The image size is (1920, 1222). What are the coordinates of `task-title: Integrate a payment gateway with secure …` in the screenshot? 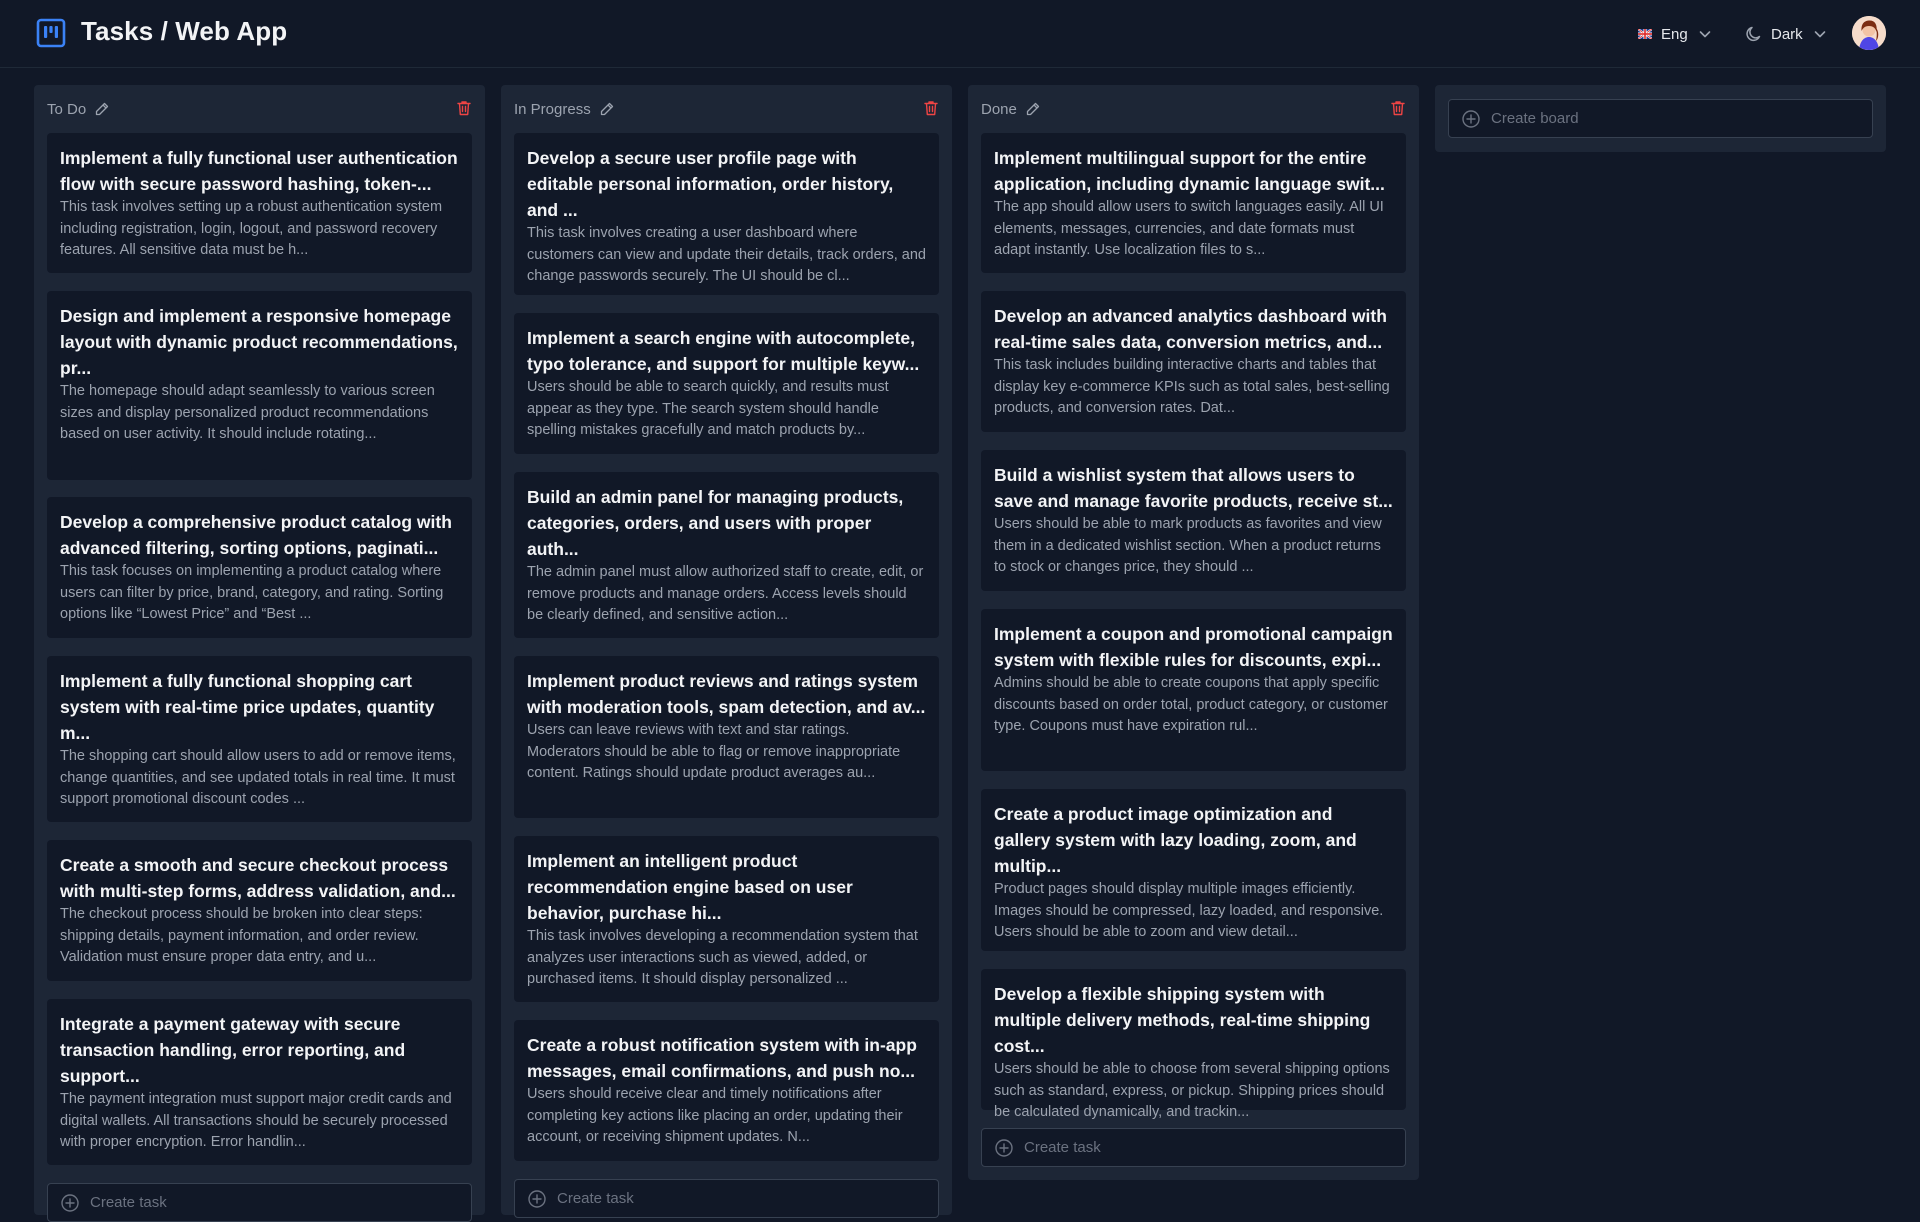 It's located at (233, 1050).